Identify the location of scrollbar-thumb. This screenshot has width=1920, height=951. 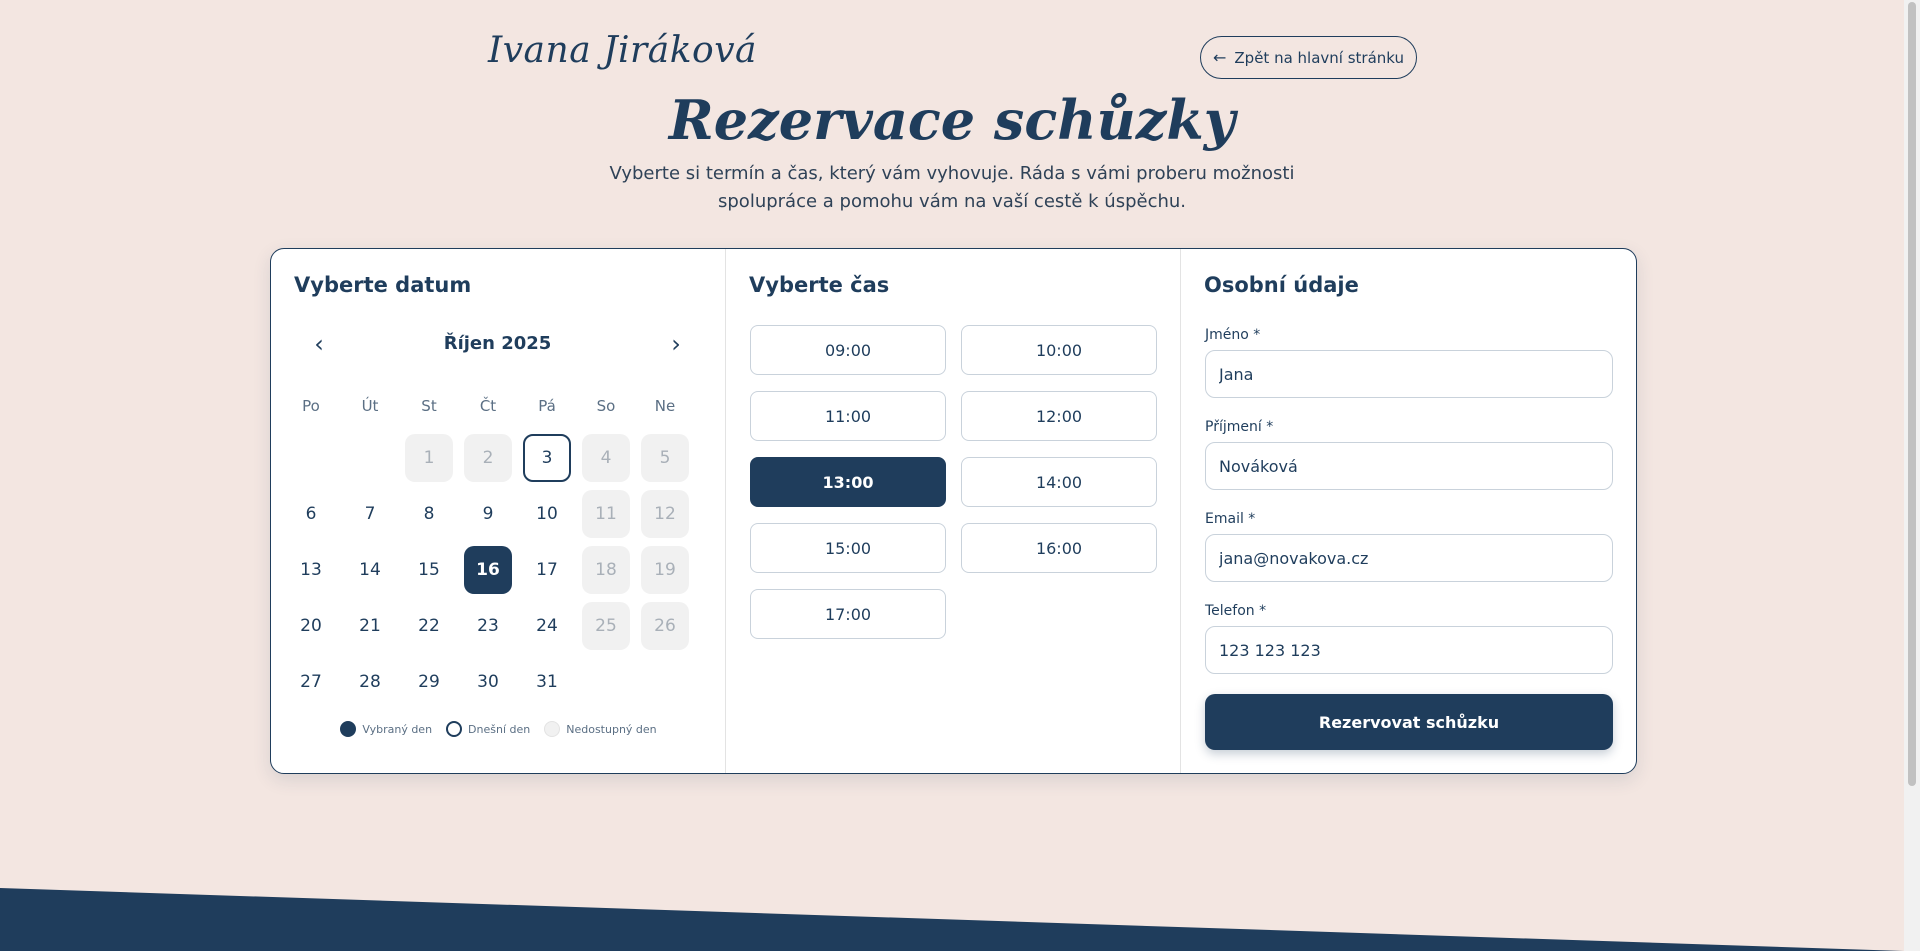
(1912, 394).